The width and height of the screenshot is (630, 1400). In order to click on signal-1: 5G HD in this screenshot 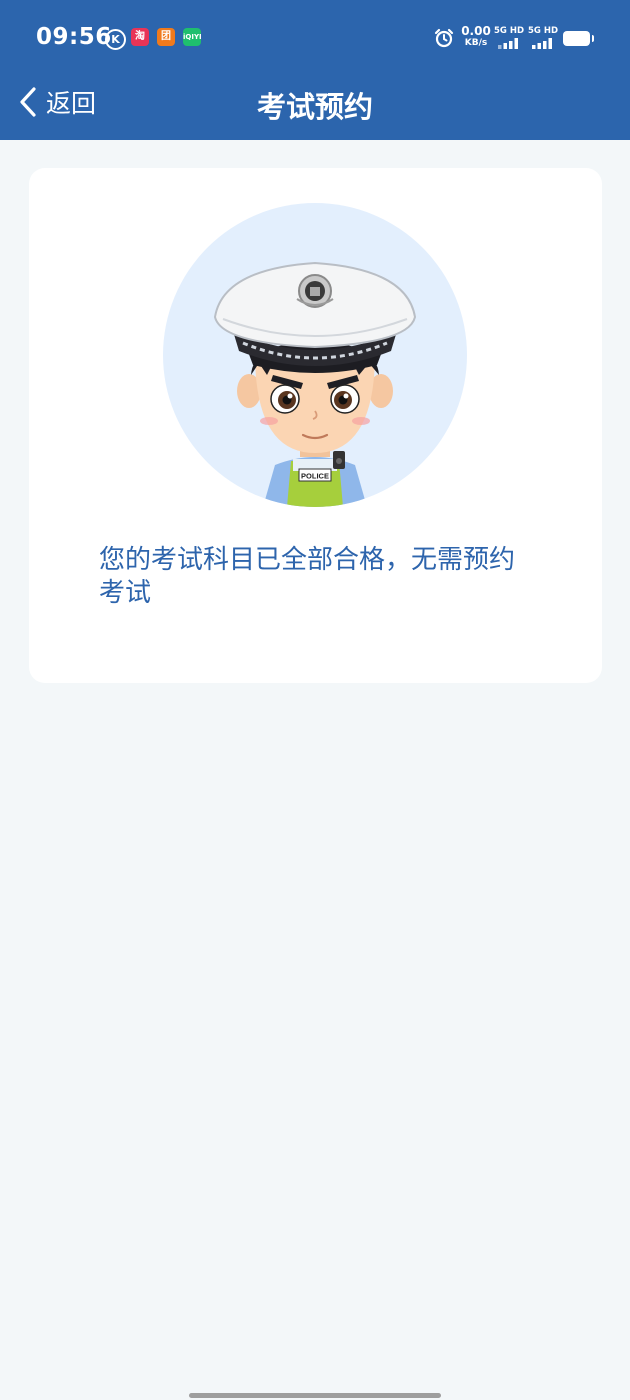, I will do `click(511, 38)`.